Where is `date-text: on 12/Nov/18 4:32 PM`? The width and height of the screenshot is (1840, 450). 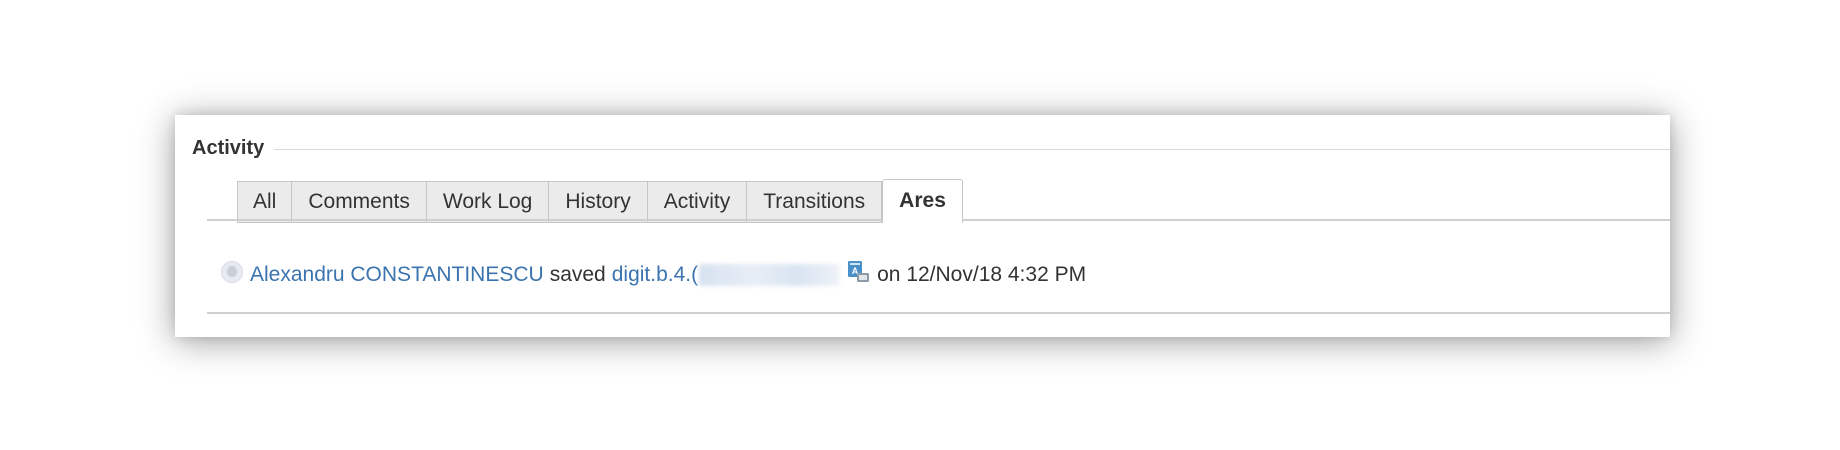 date-text: on 12/Nov/18 4:32 PM is located at coordinates (982, 274).